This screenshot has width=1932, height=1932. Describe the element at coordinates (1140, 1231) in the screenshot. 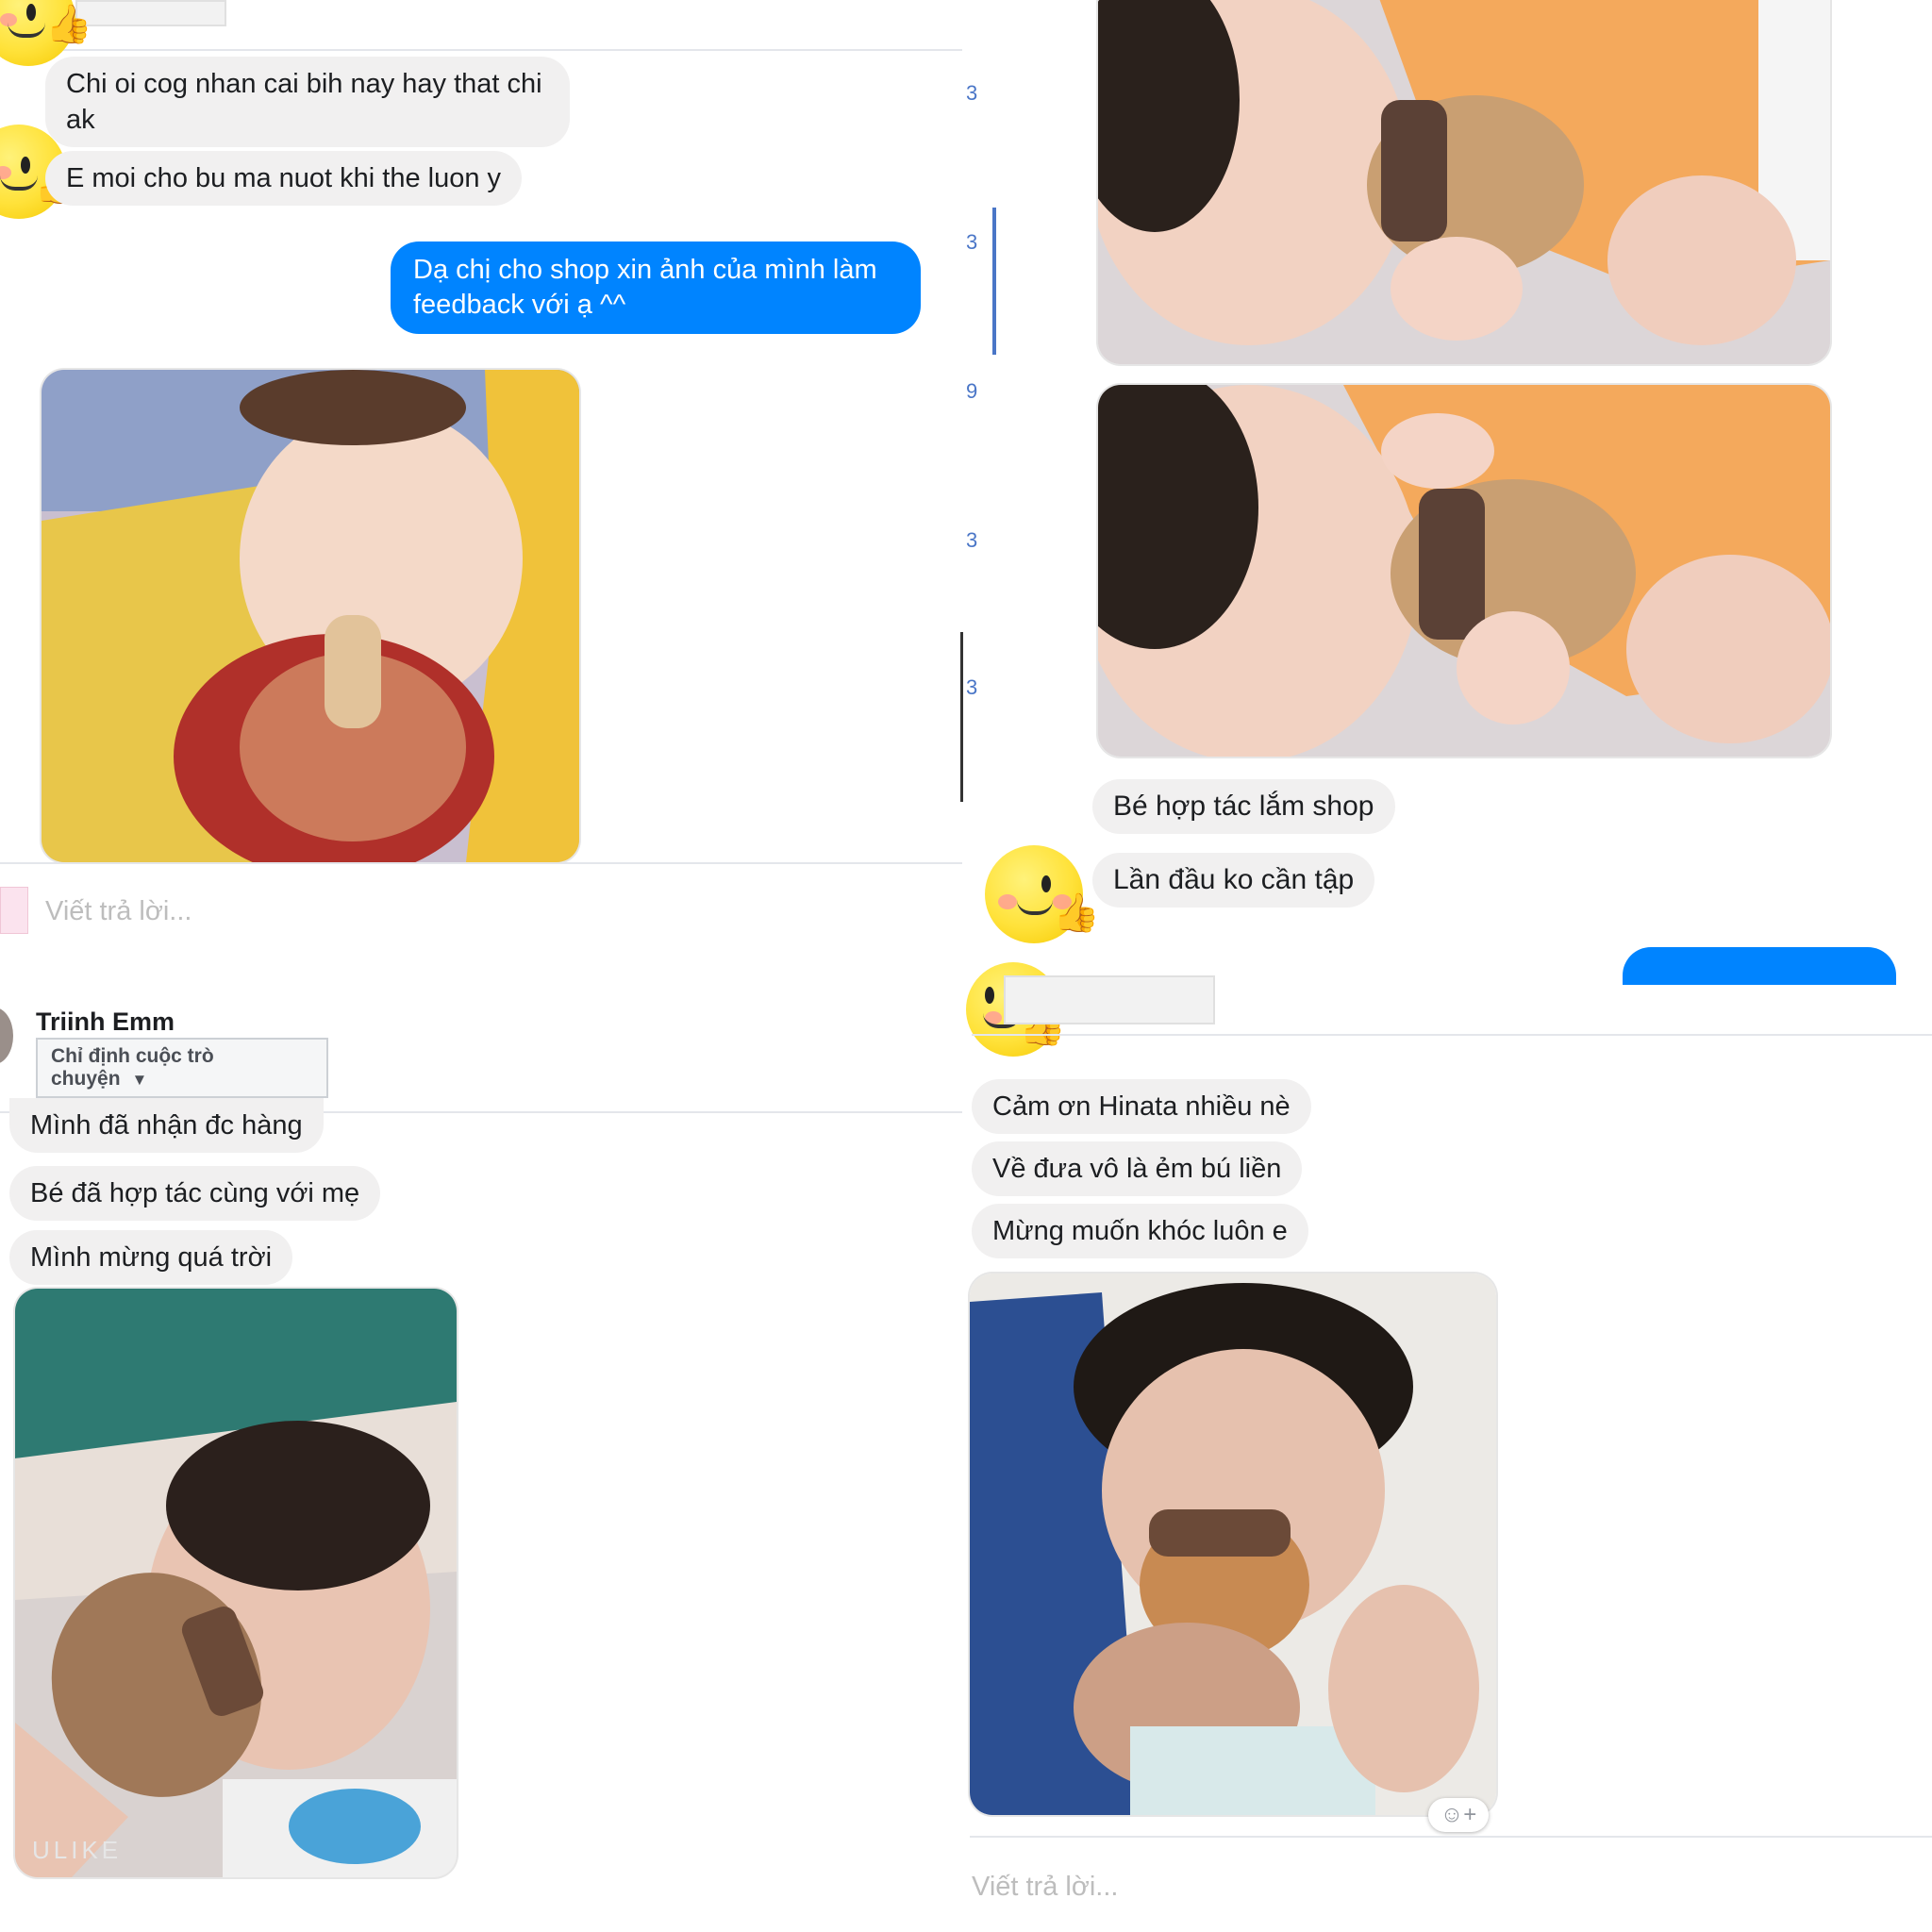

I see `message-bubble: Mừng muốn khóc luôn e` at that location.